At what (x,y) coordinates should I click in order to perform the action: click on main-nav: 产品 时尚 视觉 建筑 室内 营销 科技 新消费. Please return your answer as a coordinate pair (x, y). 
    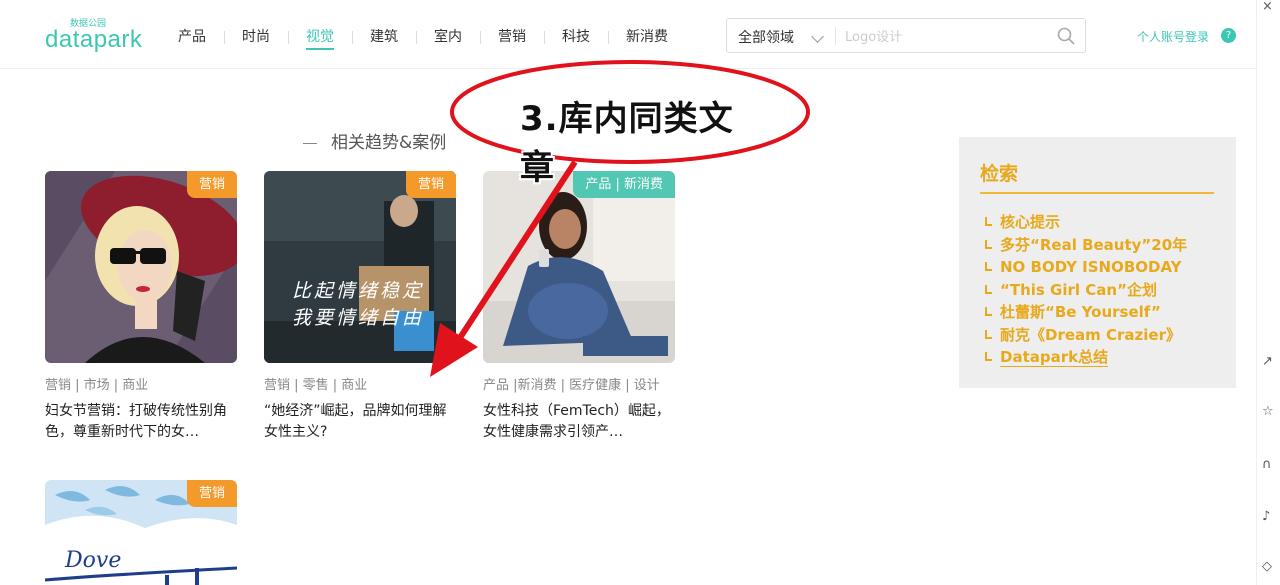
    Looking at the image, I should click on (423, 38).